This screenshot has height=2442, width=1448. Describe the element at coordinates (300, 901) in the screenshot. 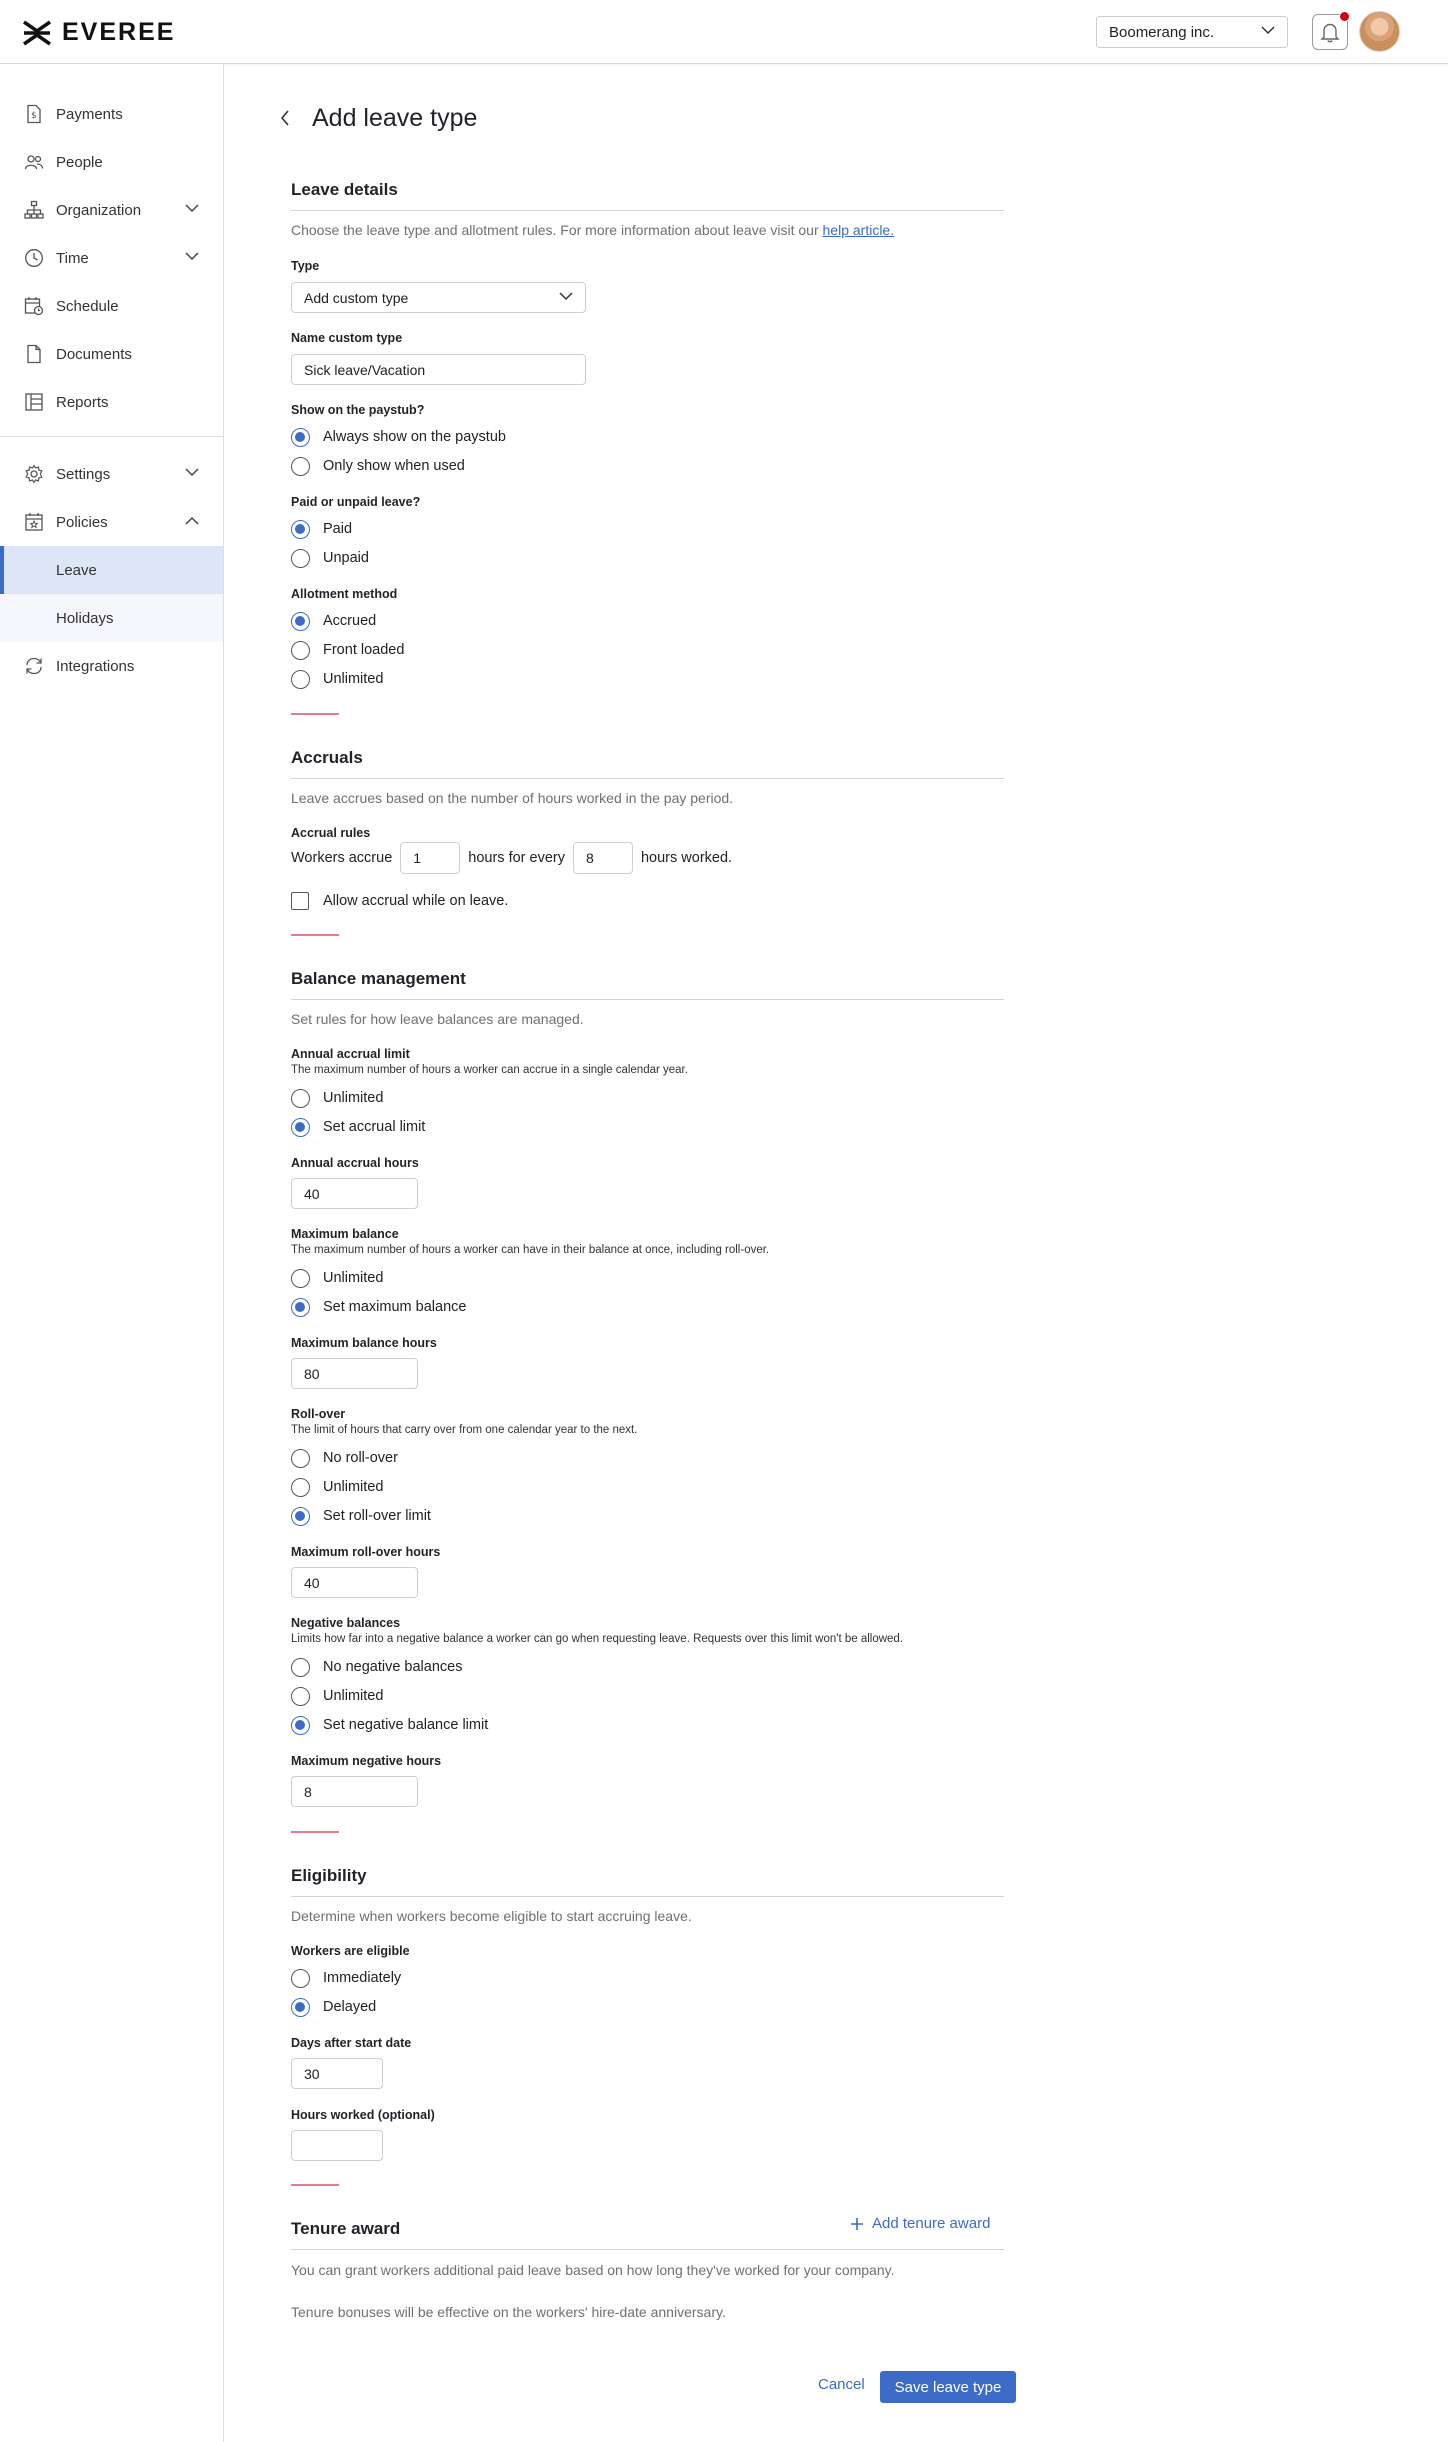

I see `checkbox-unchecked` at that location.